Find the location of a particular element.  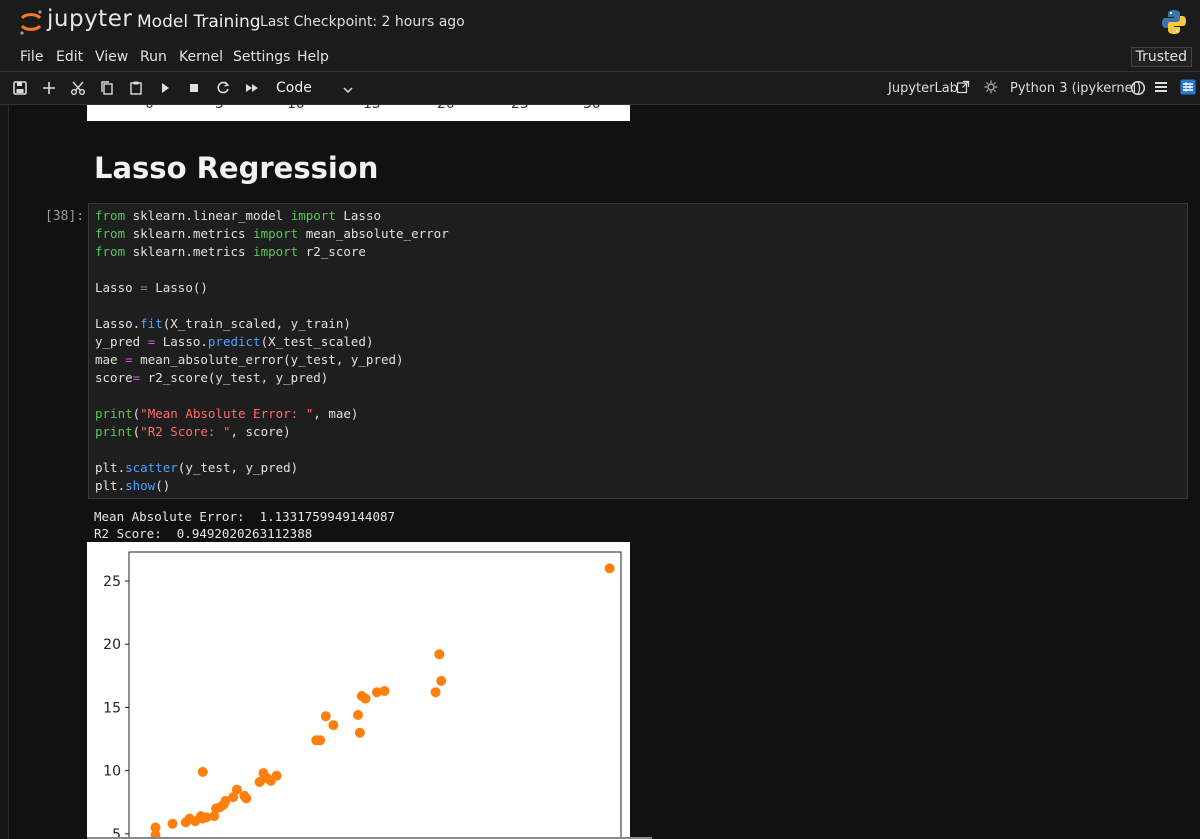

code-line-3: from sklearn.metrics import r2_score is located at coordinates (230, 251).